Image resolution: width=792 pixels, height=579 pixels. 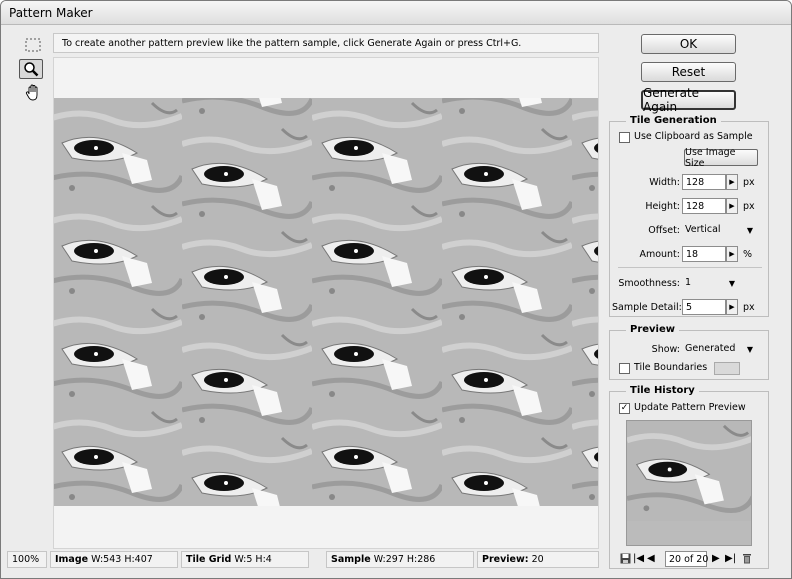 I want to click on width-unit: px, so click(x=749, y=182).